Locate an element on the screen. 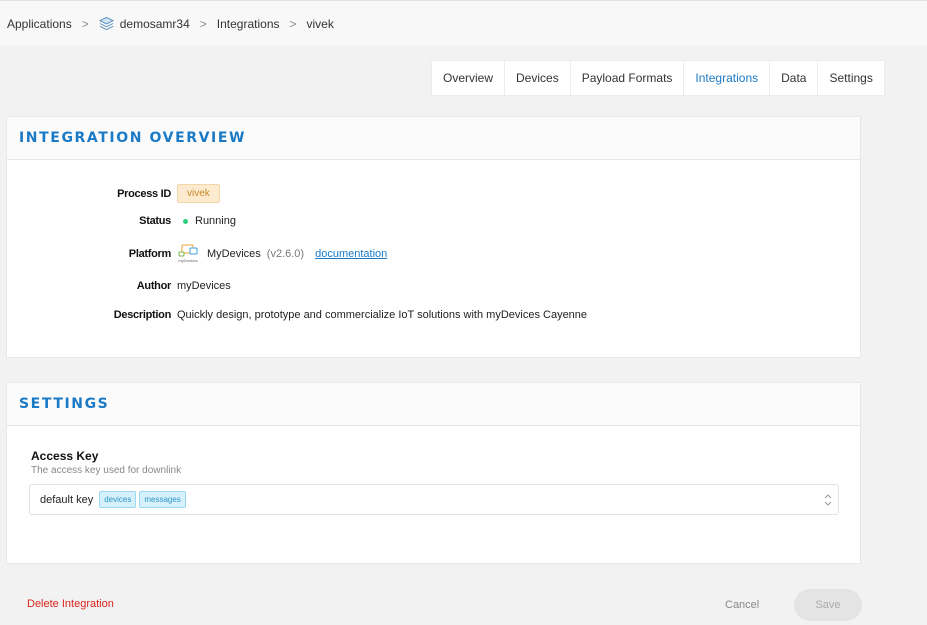  overview-title: INTEGRATION OVERVIEW is located at coordinates (133, 138).